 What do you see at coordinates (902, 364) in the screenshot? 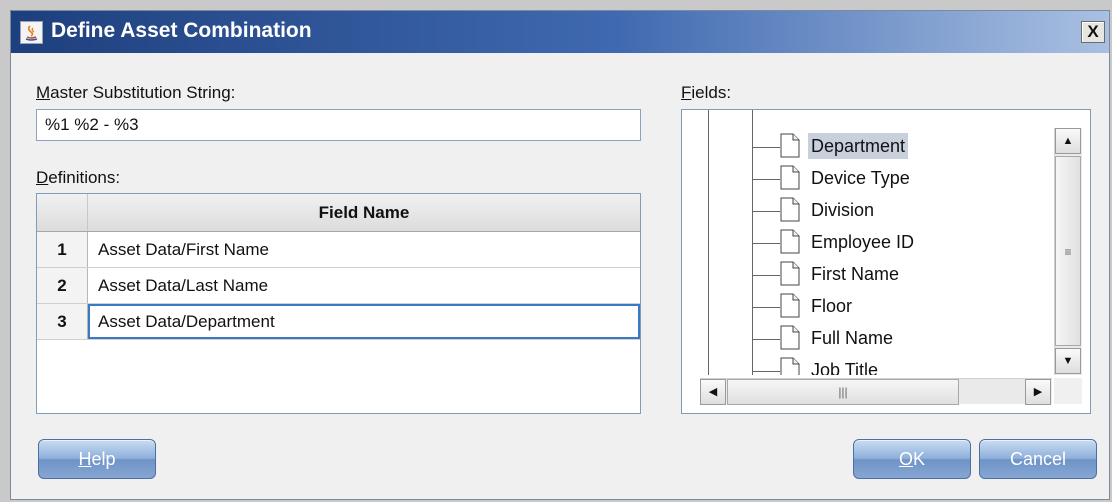
I see `tree-item-job-title: Job Title` at bounding box center [902, 364].